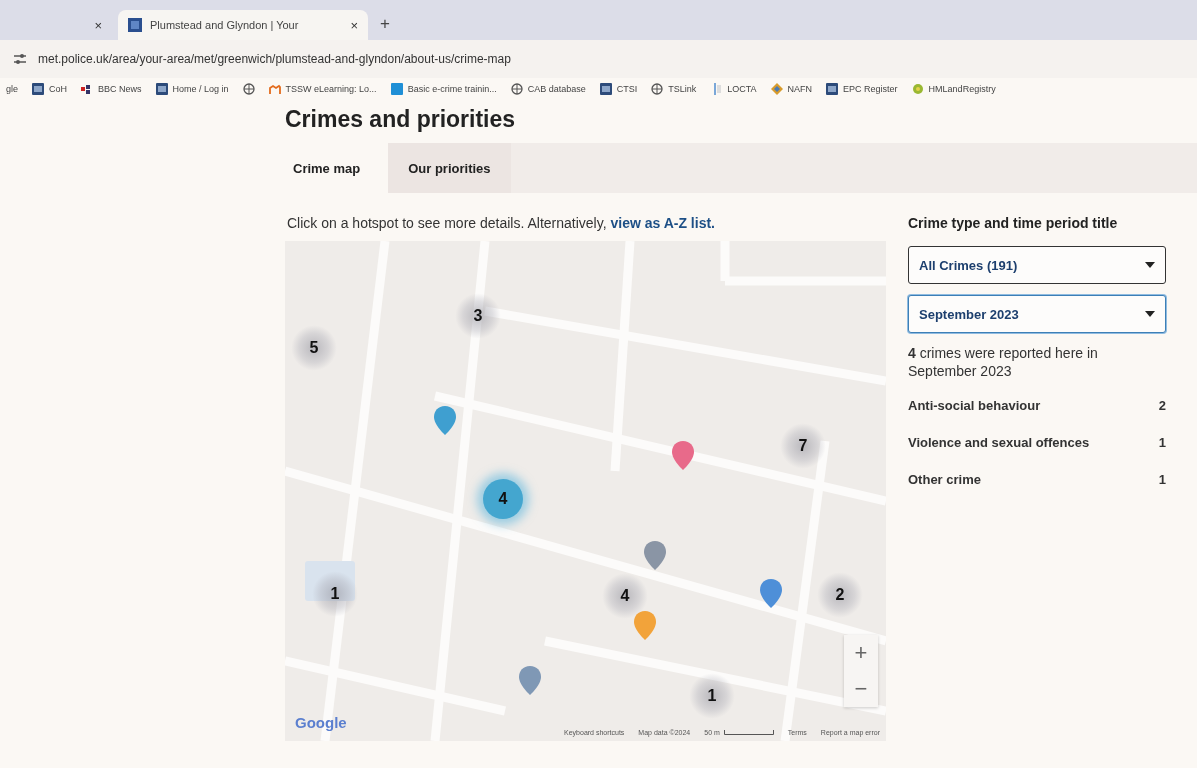  What do you see at coordinates (501, 223) in the screenshot?
I see `map-instructions: Click on a hotspot to see more details. Alternatively, view as A-Z list.` at bounding box center [501, 223].